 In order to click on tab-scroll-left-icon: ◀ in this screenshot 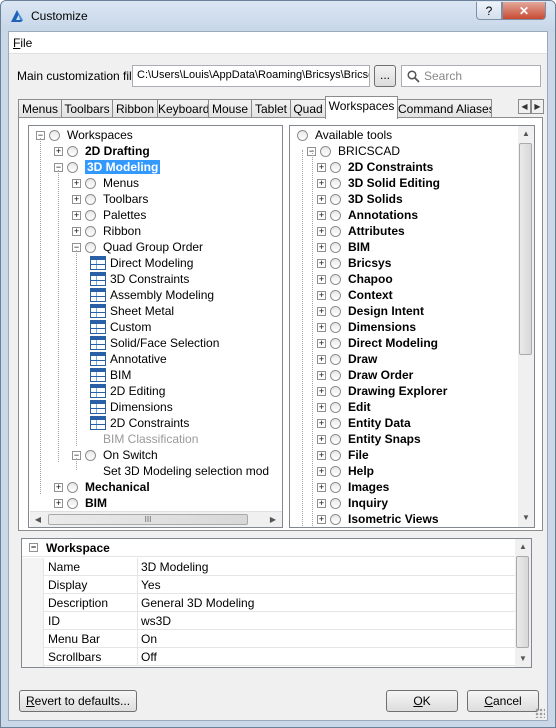, I will do `click(524, 106)`.